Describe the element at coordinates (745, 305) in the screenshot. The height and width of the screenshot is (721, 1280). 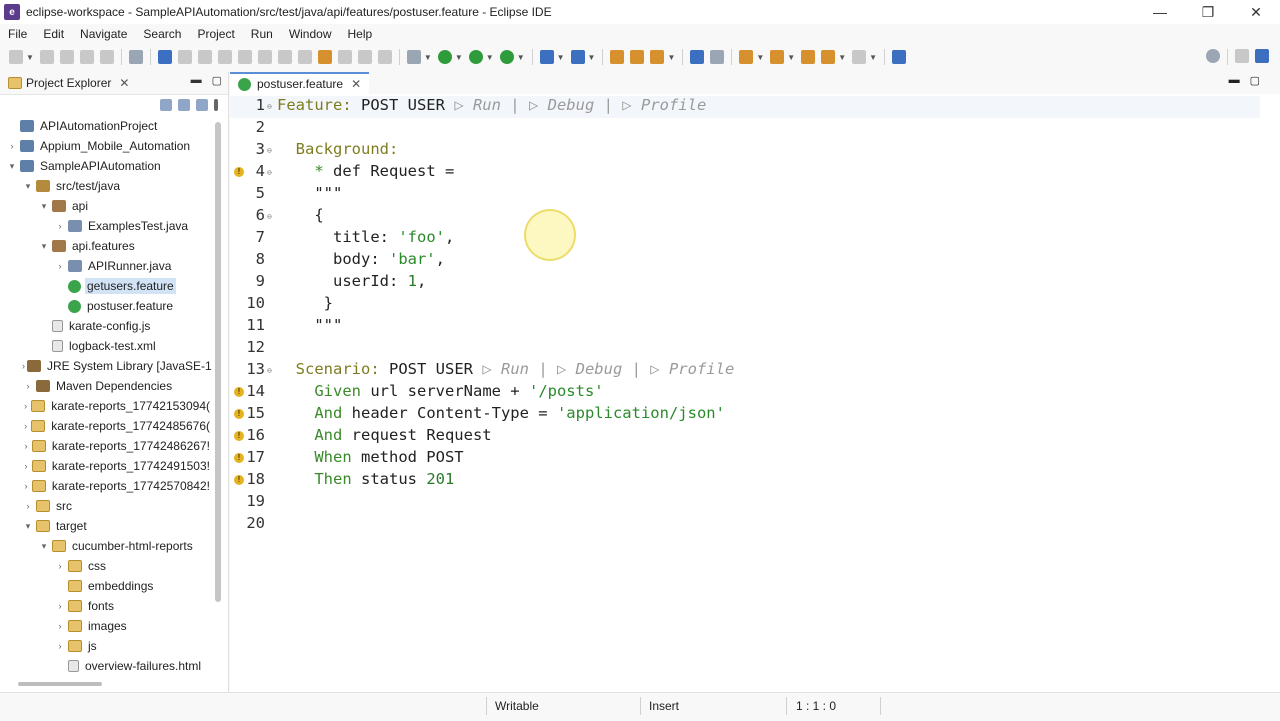
I see `code-line: 10 }` at that location.